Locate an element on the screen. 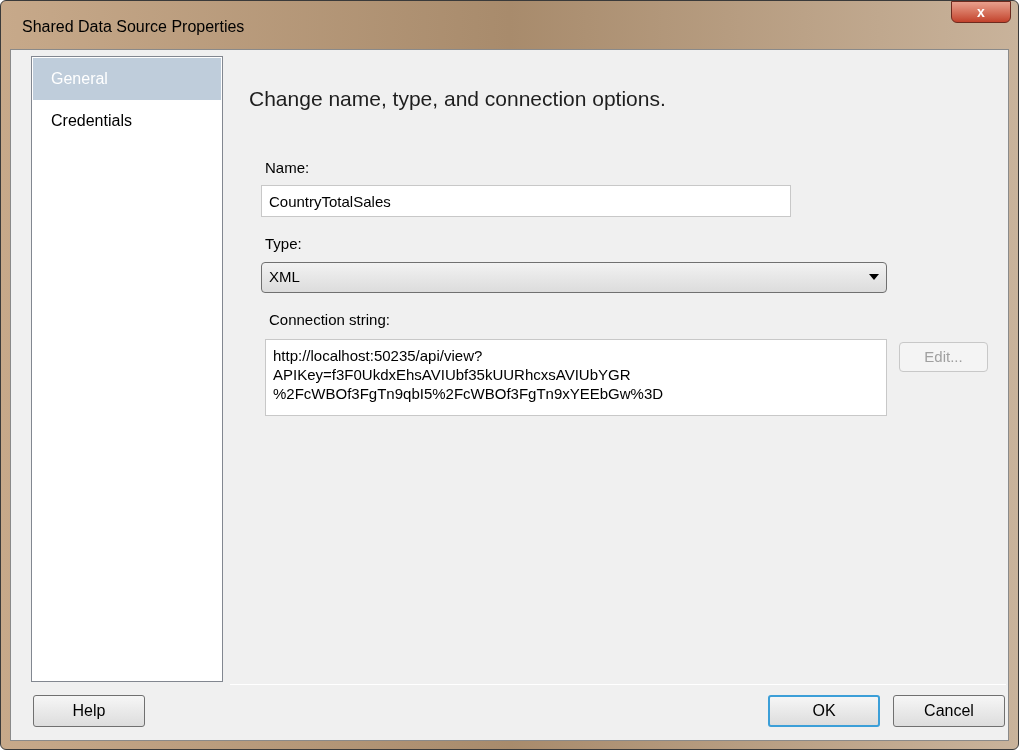  dialog-button: Cancel is located at coordinates (949, 710).